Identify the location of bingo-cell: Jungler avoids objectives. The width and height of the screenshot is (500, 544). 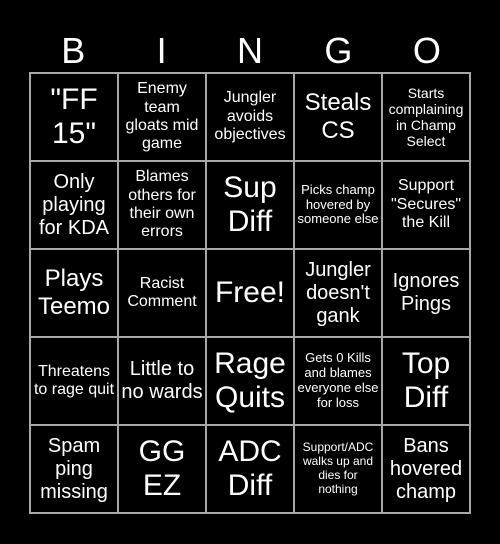
(250, 117).